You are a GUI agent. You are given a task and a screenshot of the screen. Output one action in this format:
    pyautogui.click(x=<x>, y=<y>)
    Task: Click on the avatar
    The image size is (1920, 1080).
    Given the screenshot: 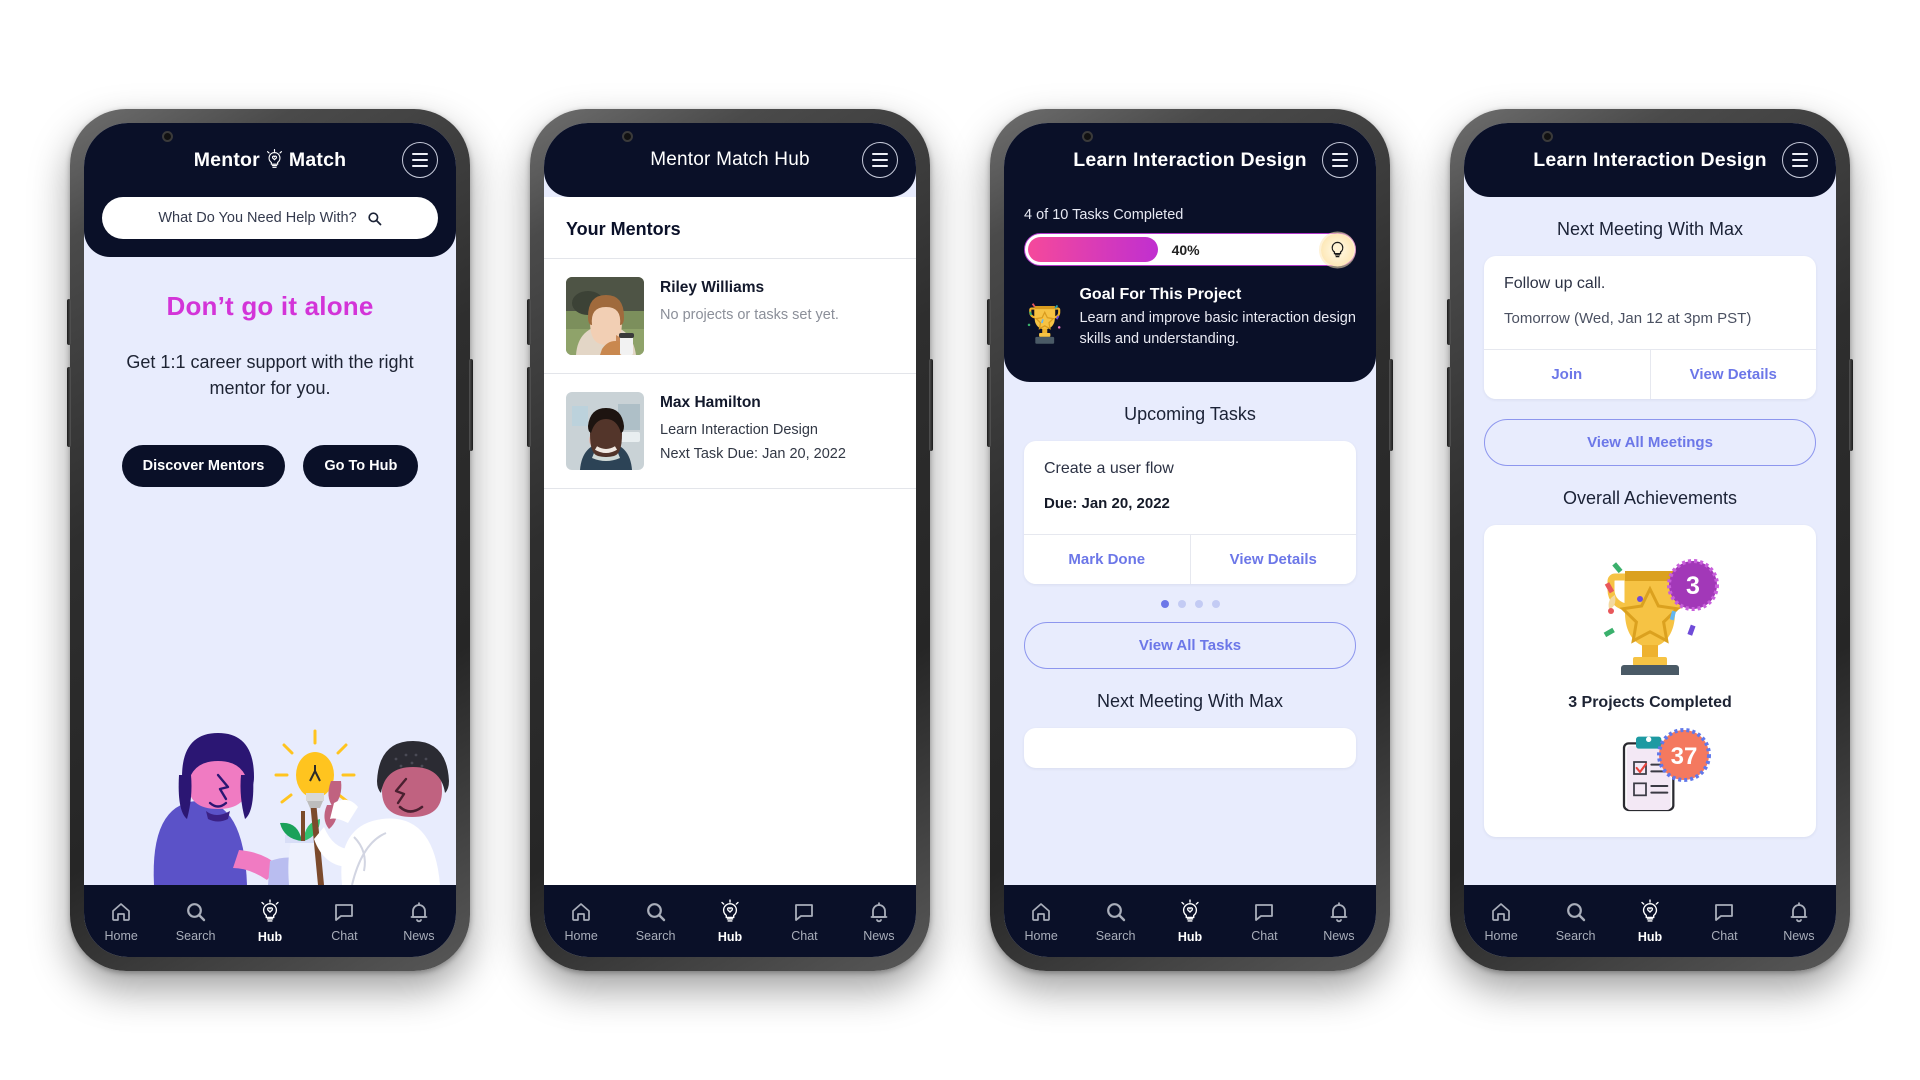 What is the action you would take?
    pyautogui.click(x=605, y=431)
    